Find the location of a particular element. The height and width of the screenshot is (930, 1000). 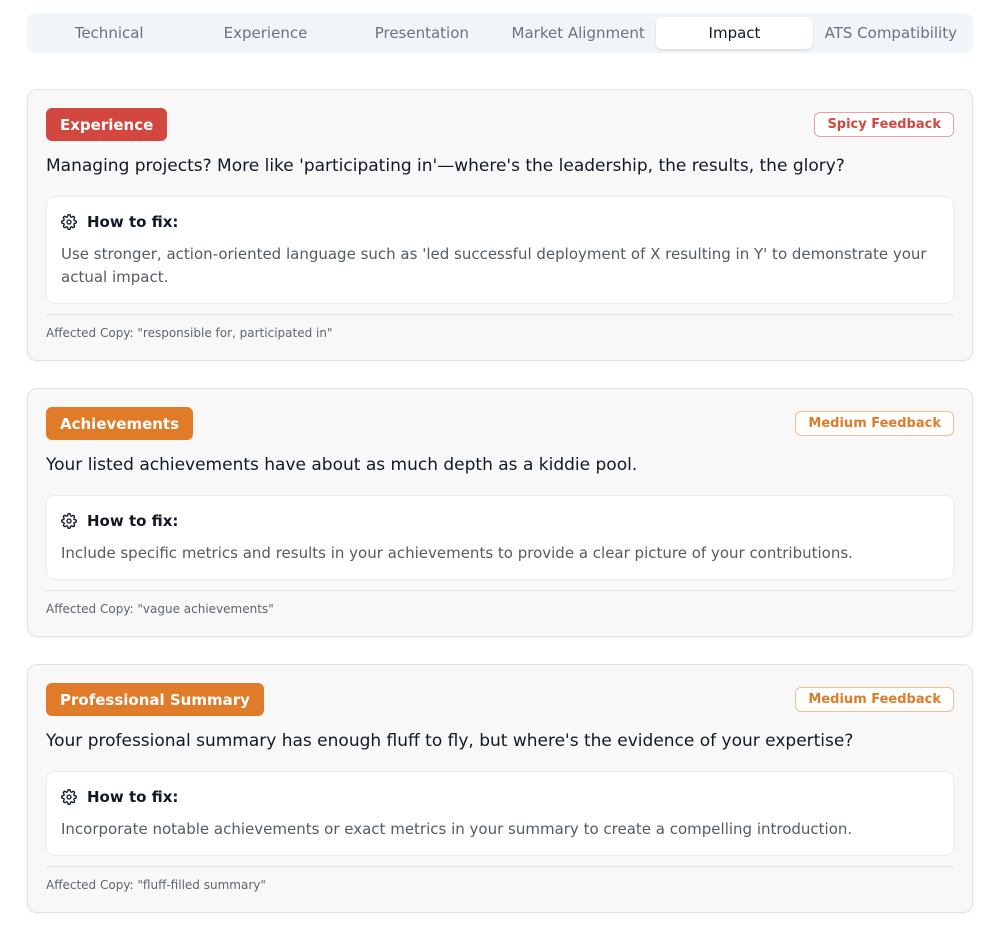

affected-copy: Affected Copy: "fluff-filled summary" is located at coordinates (156, 885).